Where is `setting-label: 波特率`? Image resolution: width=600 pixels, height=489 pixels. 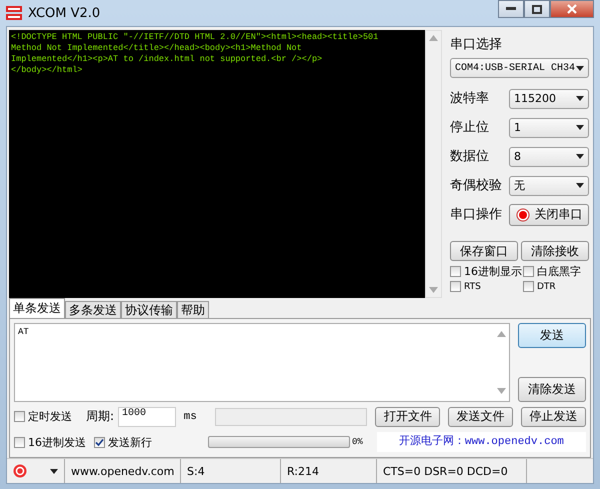
setting-label: 波特率 is located at coordinates (469, 99).